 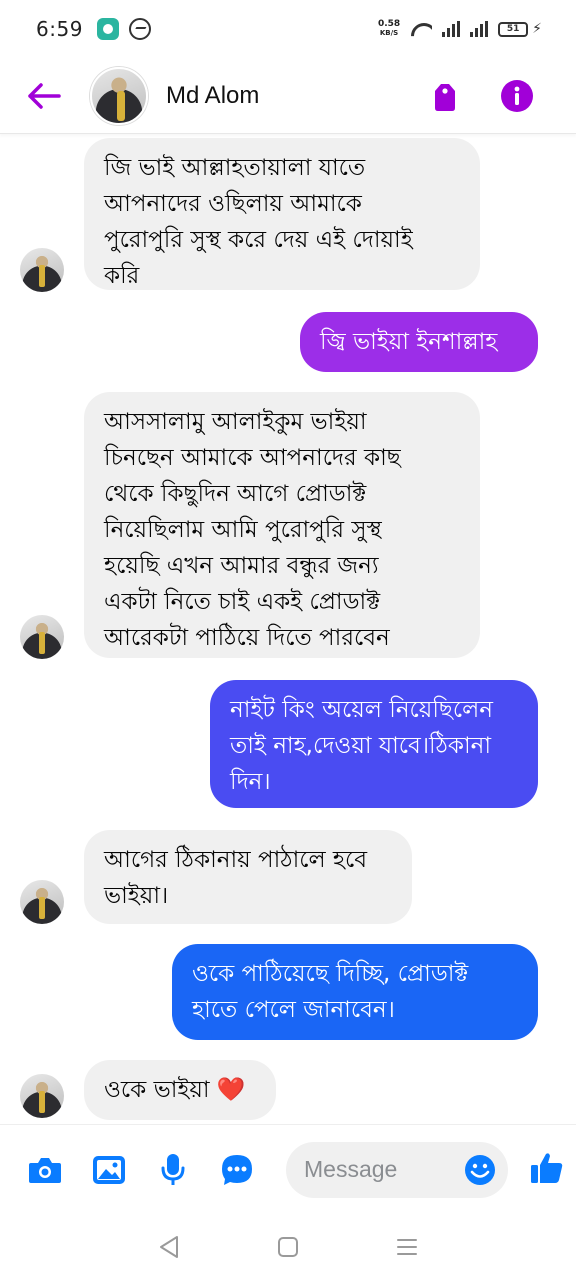 I want to click on like-button, so click(x=547, y=1170).